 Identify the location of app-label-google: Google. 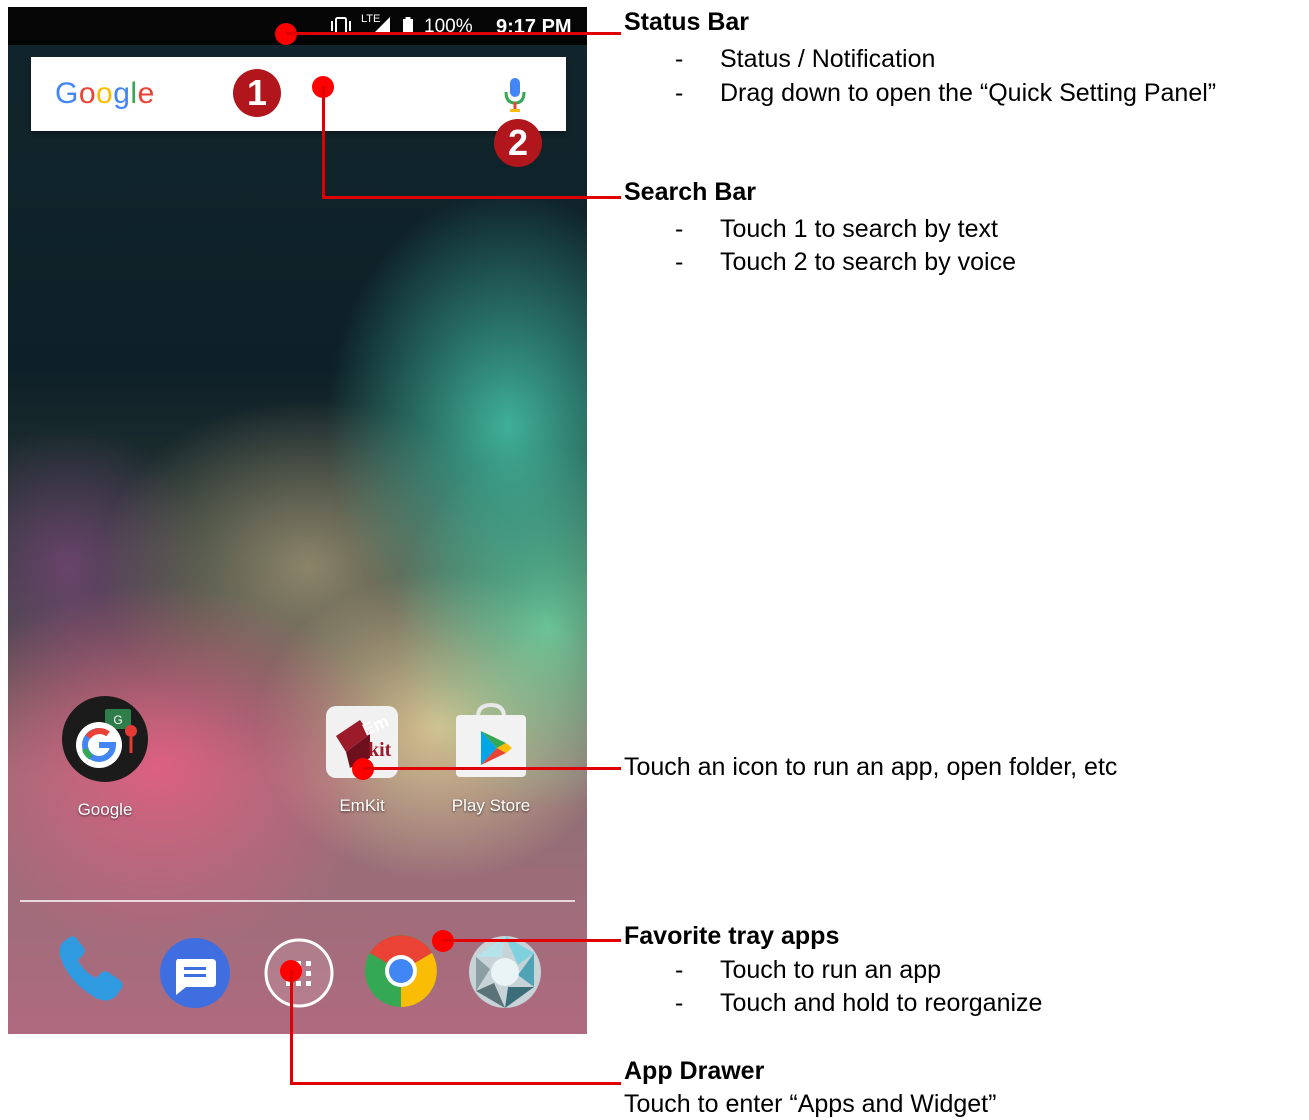
(105, 809).